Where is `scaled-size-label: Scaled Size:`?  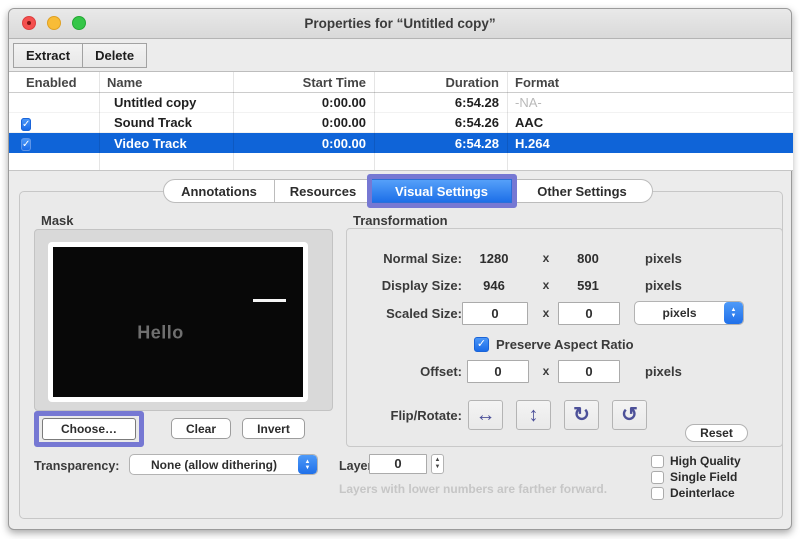
scaled-size-label: Scaled Size: is located at coordinates (424, 313).